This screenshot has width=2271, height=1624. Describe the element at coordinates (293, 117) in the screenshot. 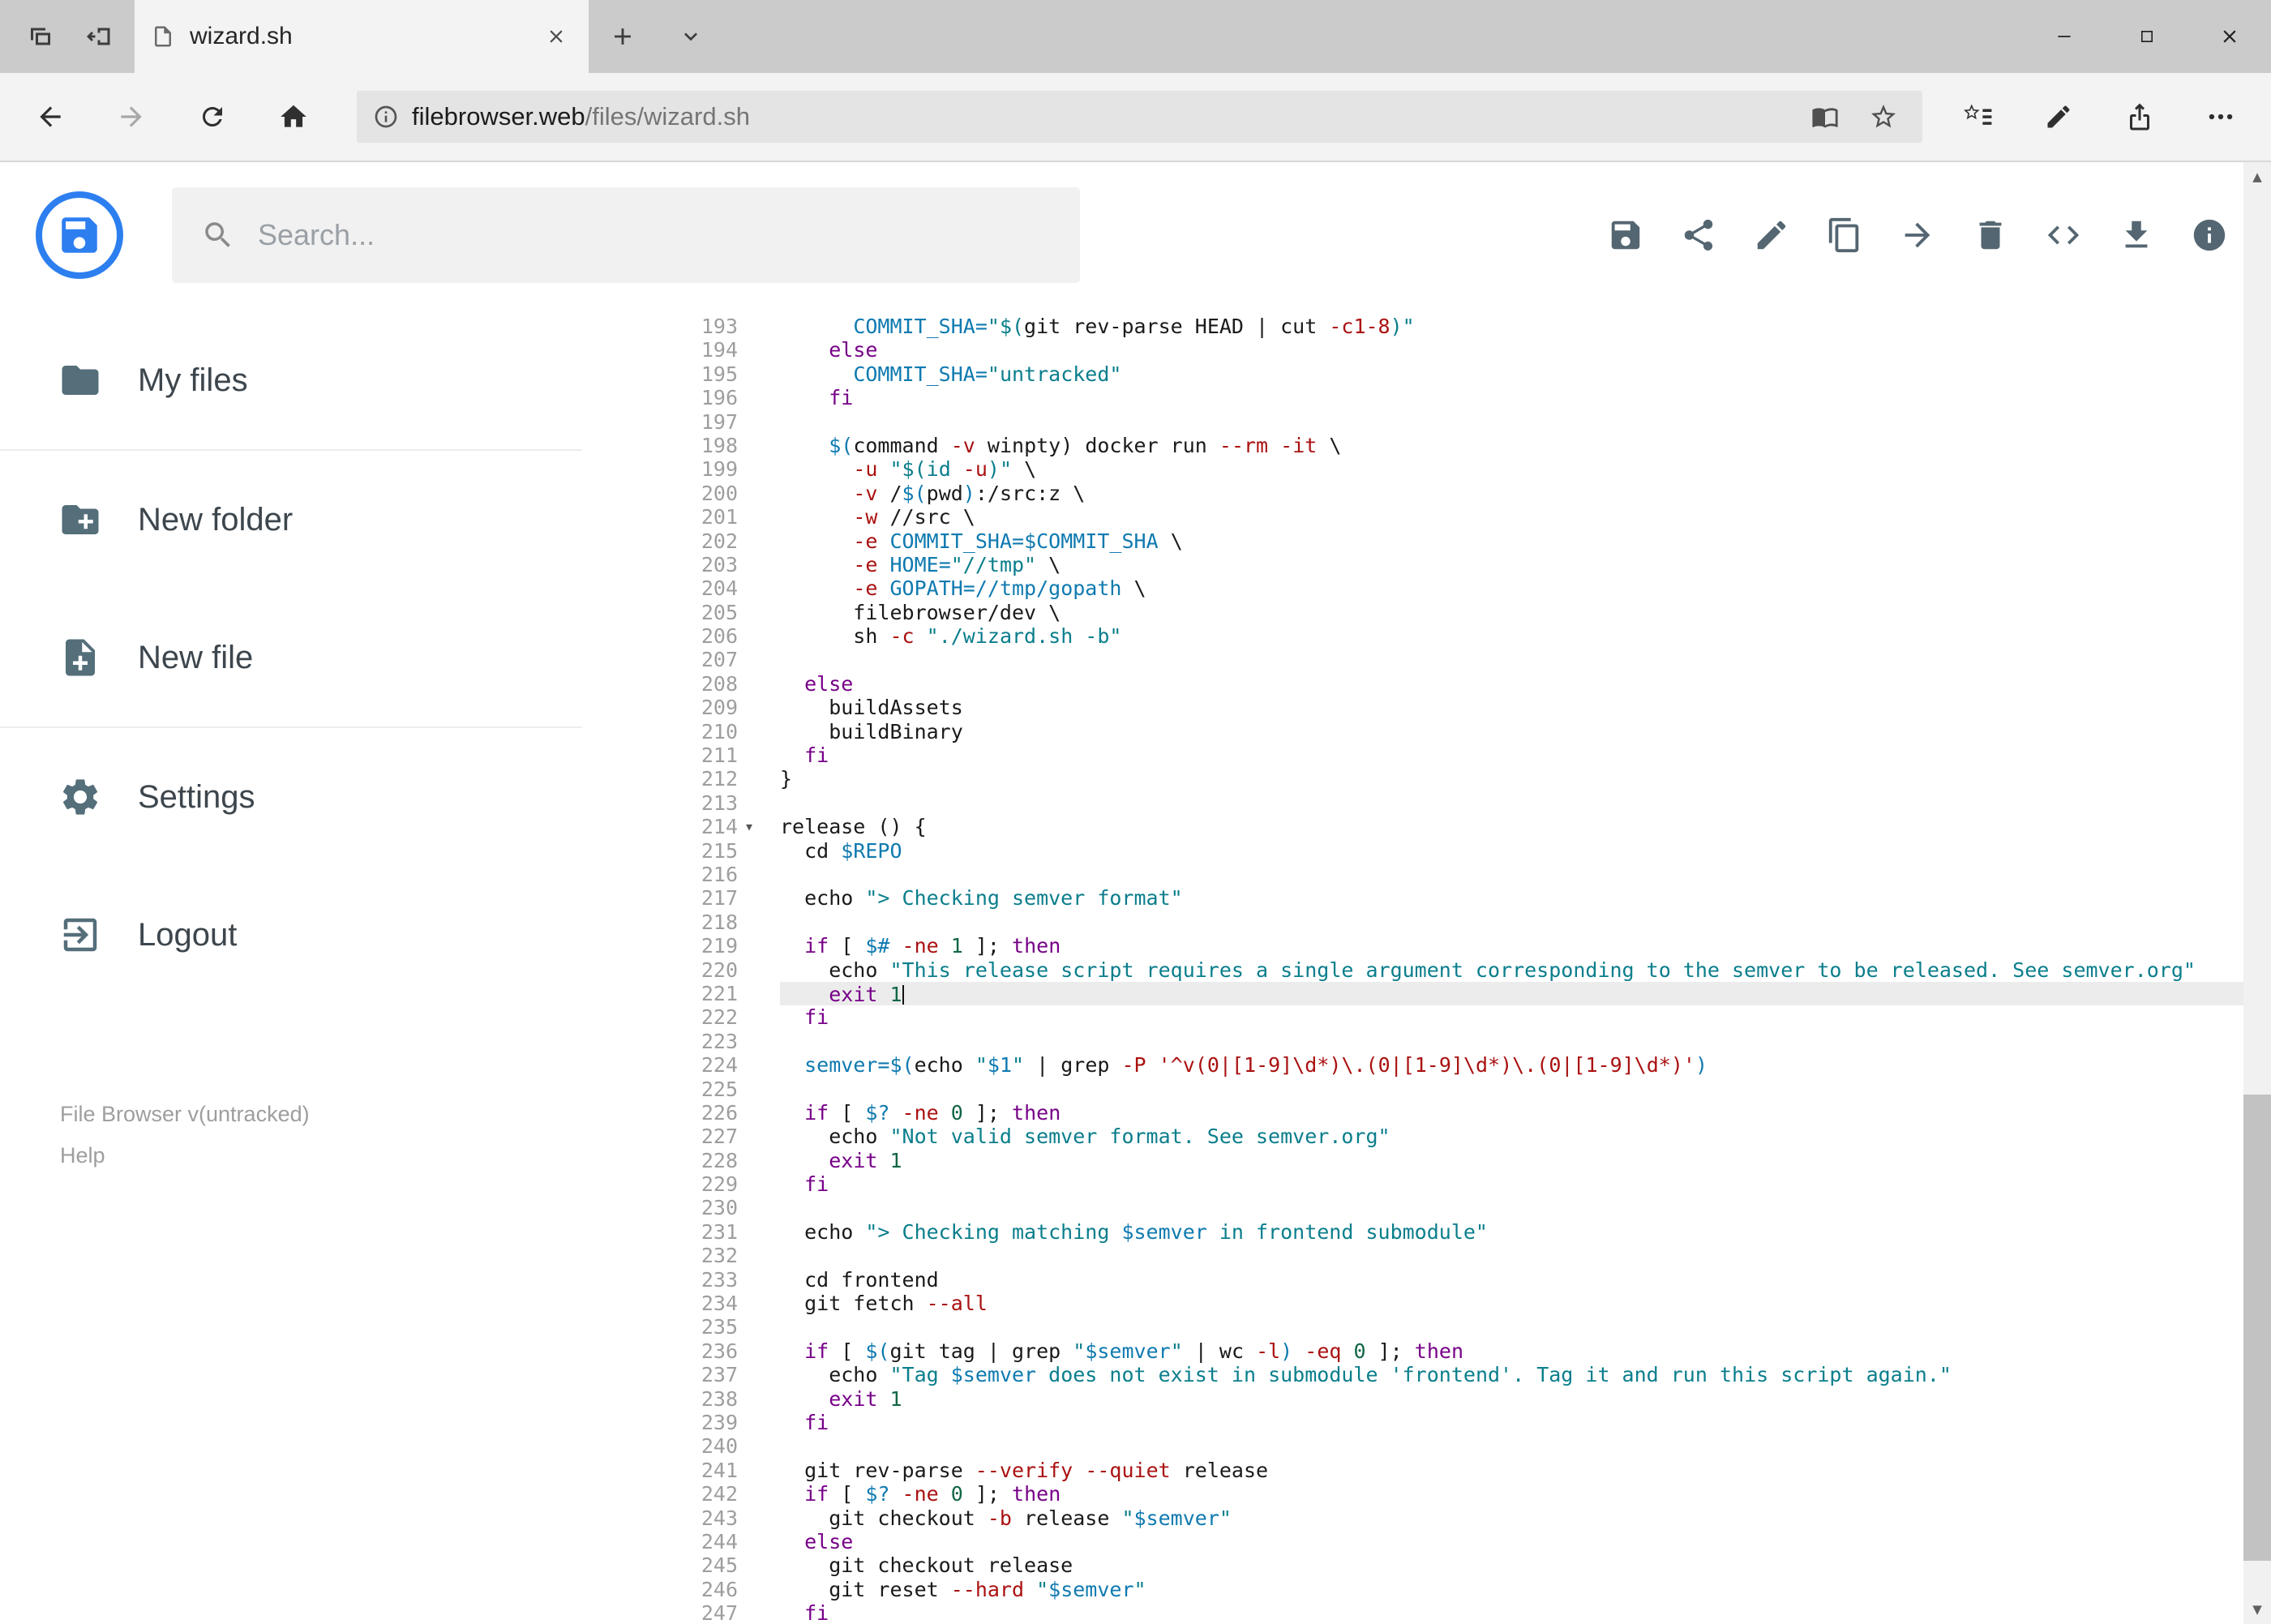

I see `home-button` at that location.